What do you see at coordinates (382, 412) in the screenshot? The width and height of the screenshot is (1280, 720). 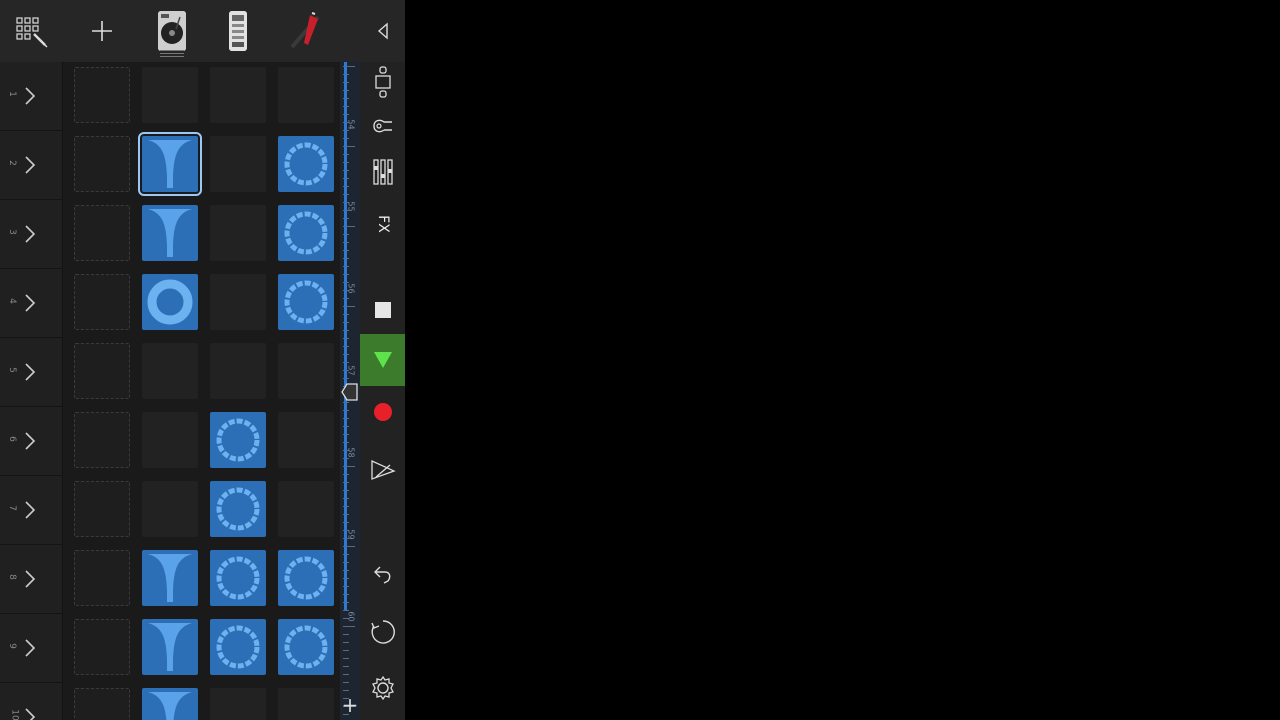 I see `record-button` at bounding box center [382, 412].